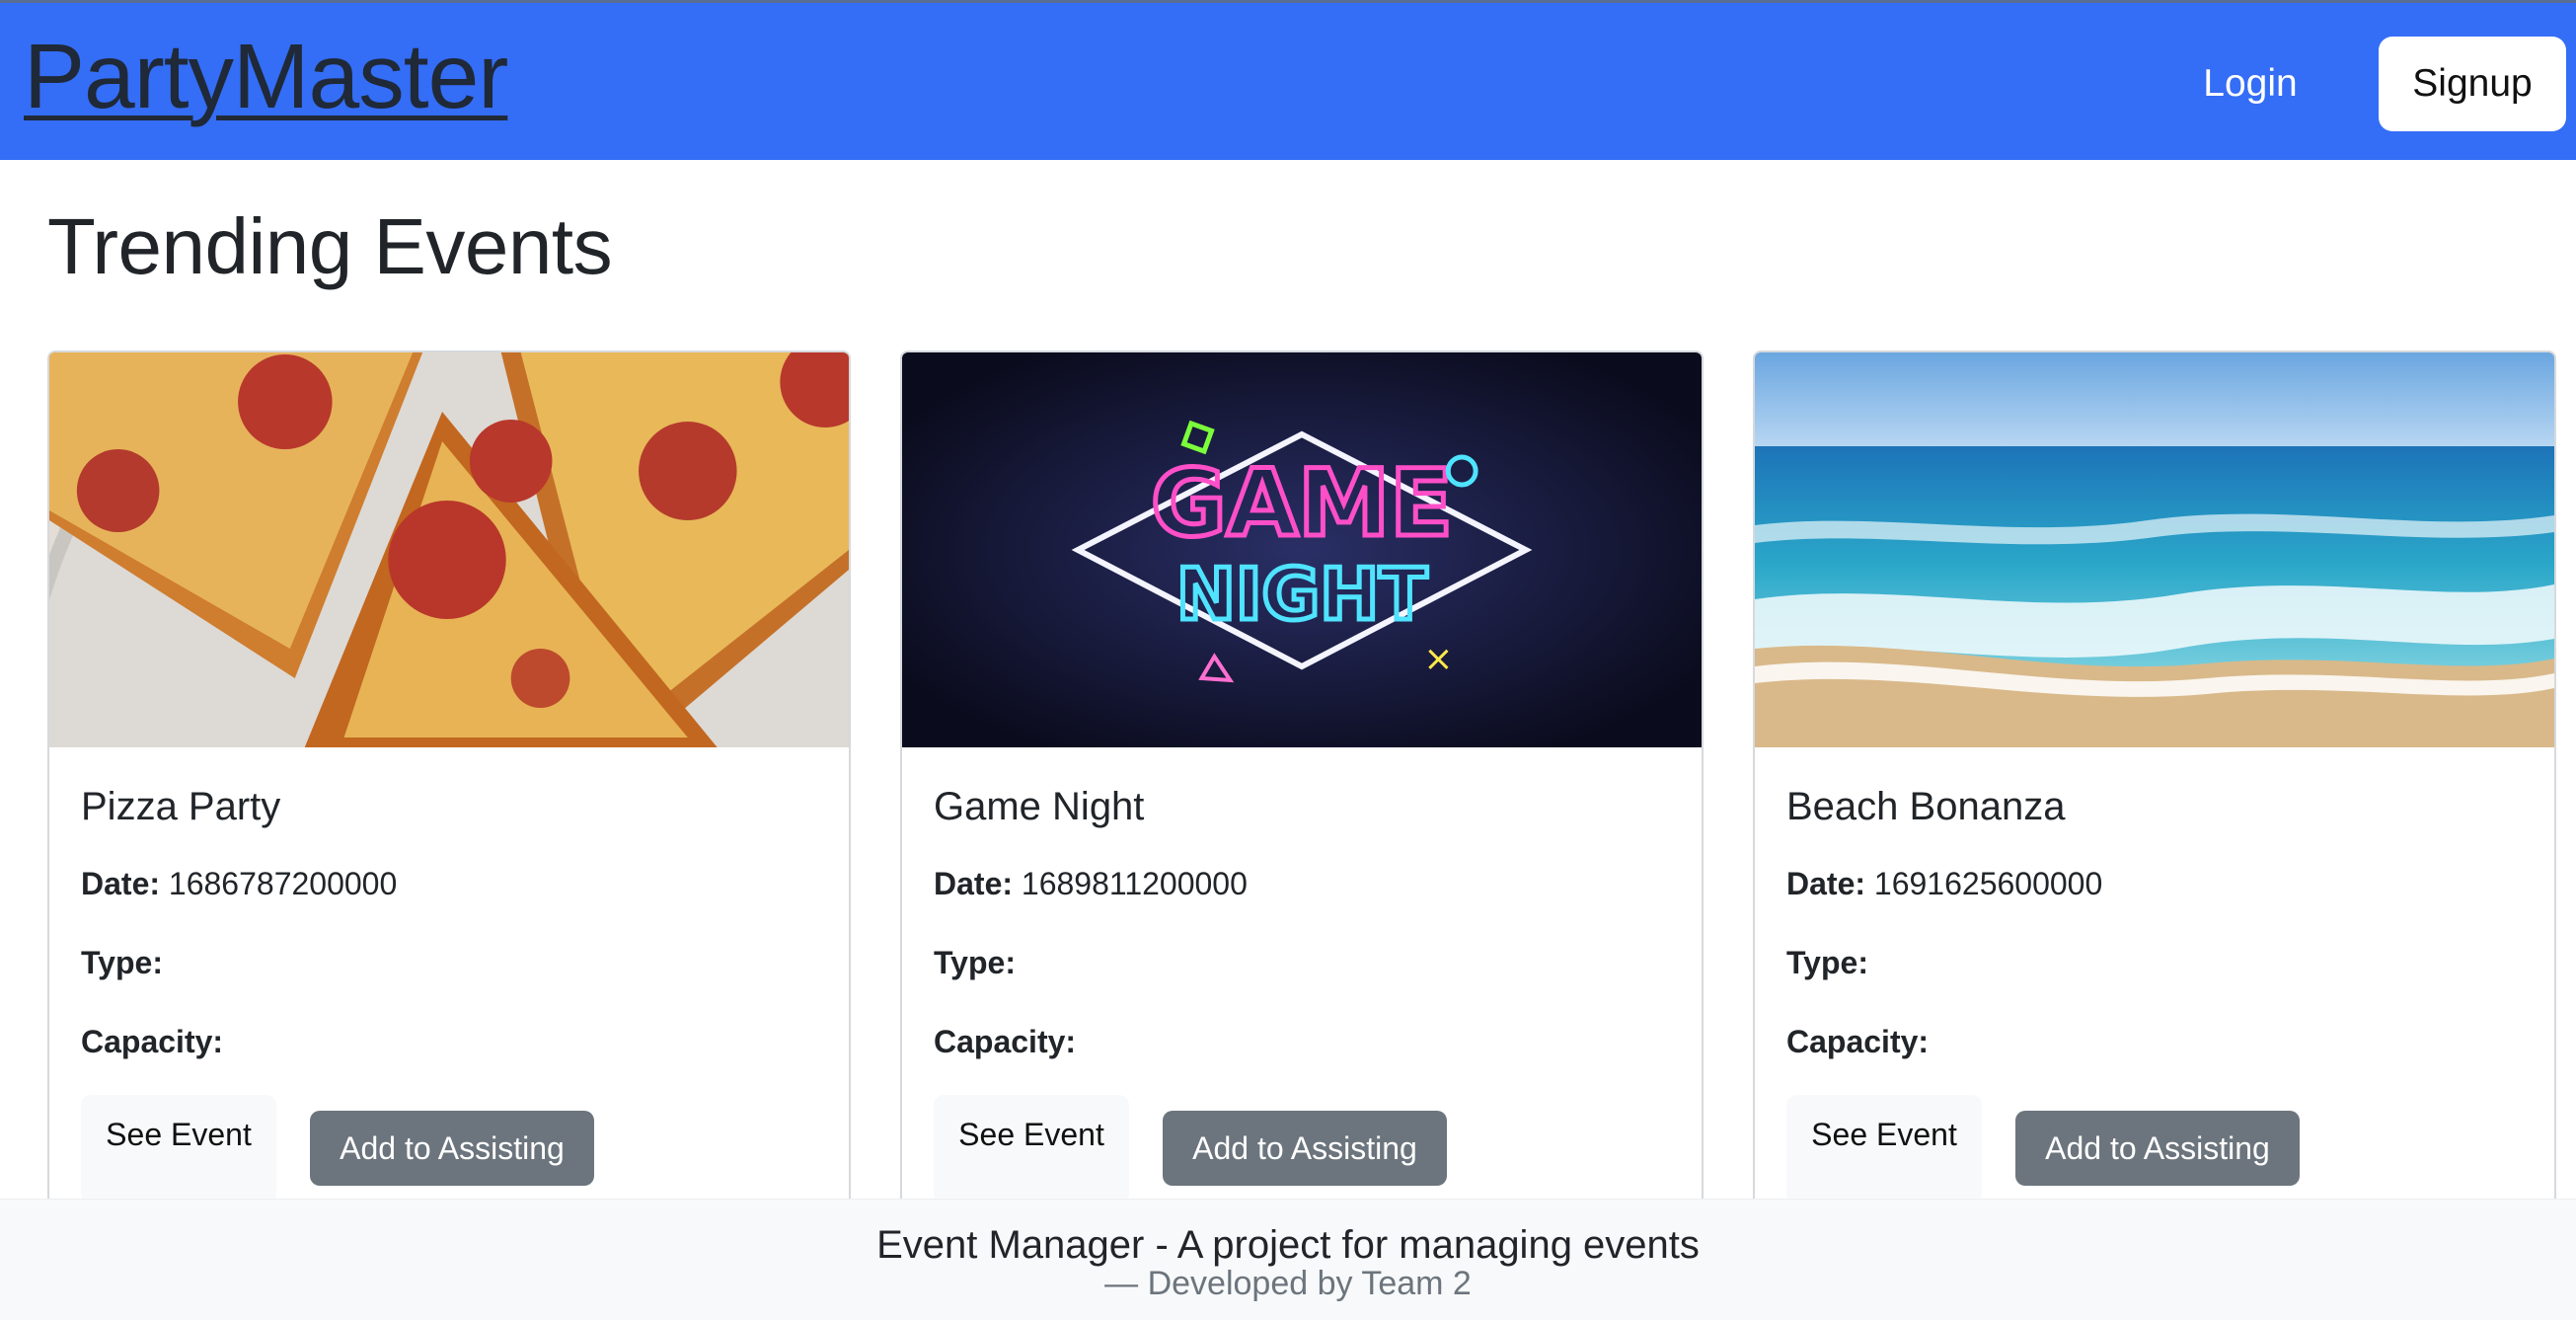 This screenshot has height=1320, width=2576. Describe the element at coordinates (283, 883) in the screenshot. I see `date-value: 1686787200000` at that location.